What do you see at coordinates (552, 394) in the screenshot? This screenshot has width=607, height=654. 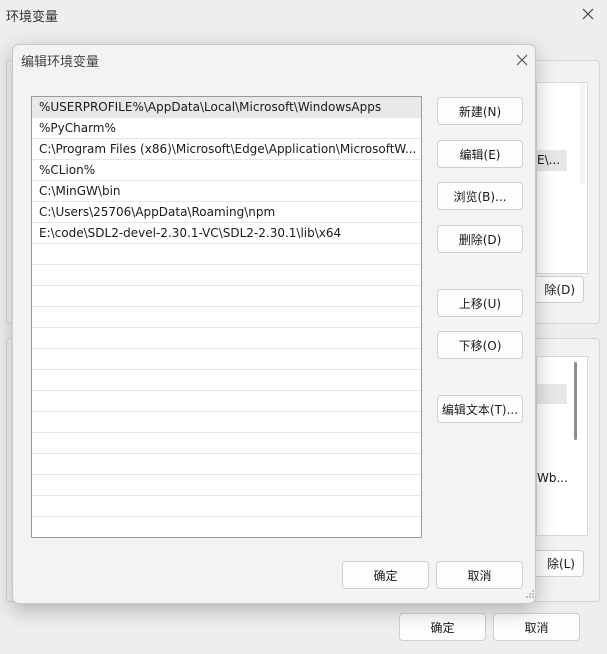 I see `system-variable-selected-row` at bounding box center [552, 394].